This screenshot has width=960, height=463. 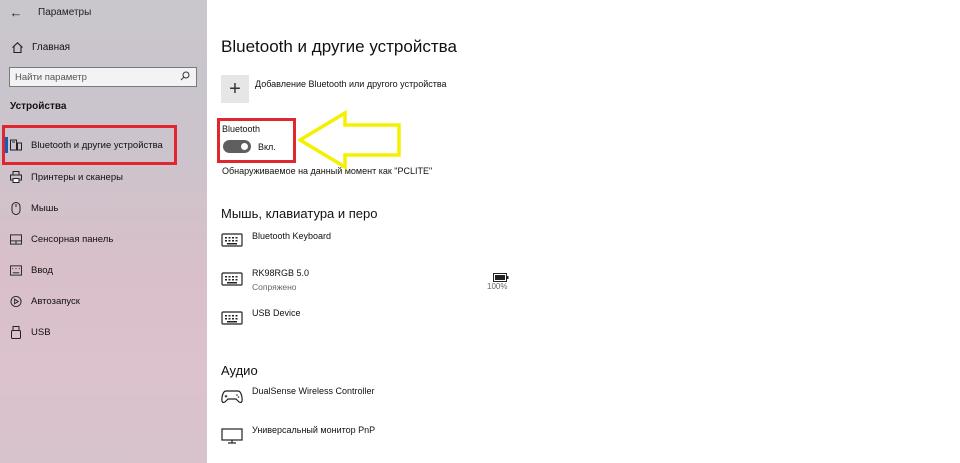 I want to click on plus-icon: +, so click(x=235, y=89).